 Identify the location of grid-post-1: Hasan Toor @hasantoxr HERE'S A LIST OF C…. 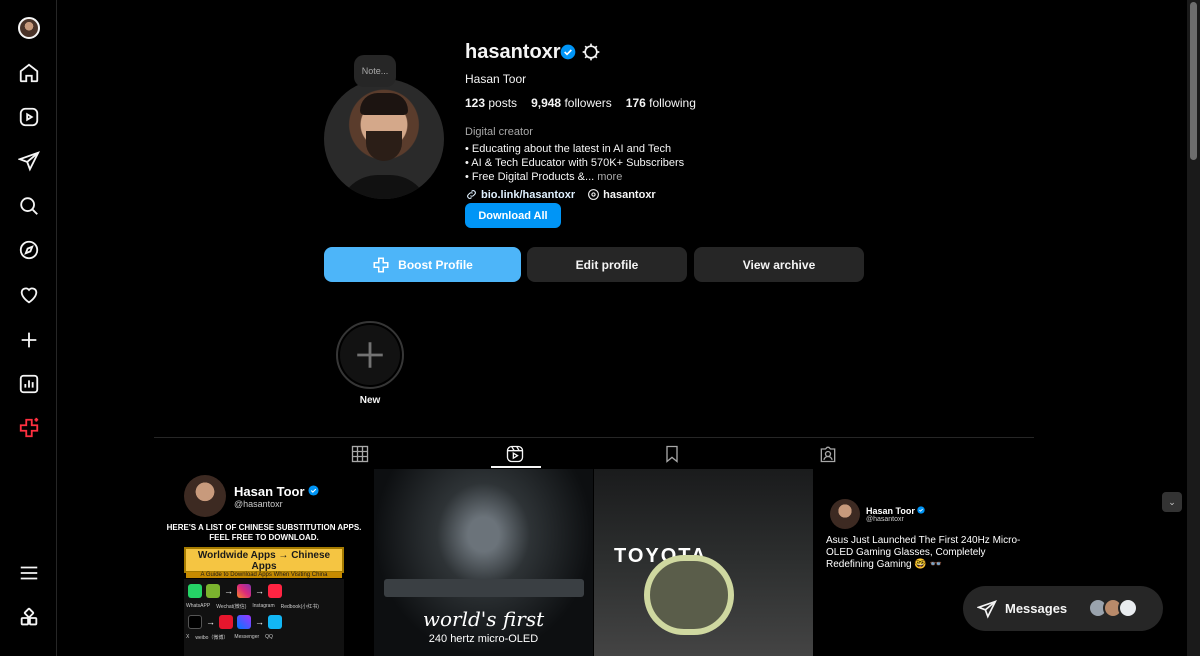
(263, 562).